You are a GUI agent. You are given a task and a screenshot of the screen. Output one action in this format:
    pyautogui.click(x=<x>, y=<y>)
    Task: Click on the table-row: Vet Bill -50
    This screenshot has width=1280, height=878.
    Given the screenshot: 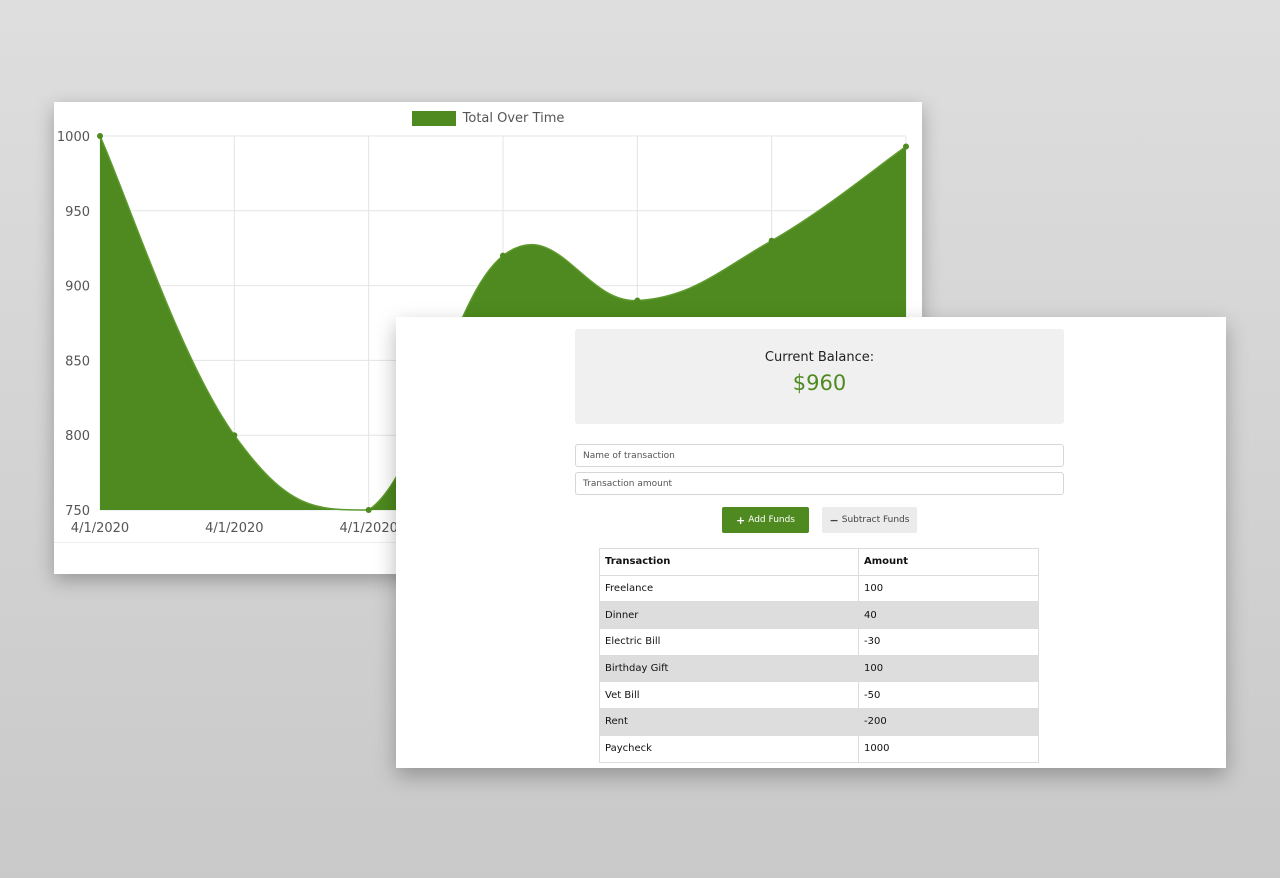 What is the action you would take?
    pyautogui.click(x=819, y=695)
    